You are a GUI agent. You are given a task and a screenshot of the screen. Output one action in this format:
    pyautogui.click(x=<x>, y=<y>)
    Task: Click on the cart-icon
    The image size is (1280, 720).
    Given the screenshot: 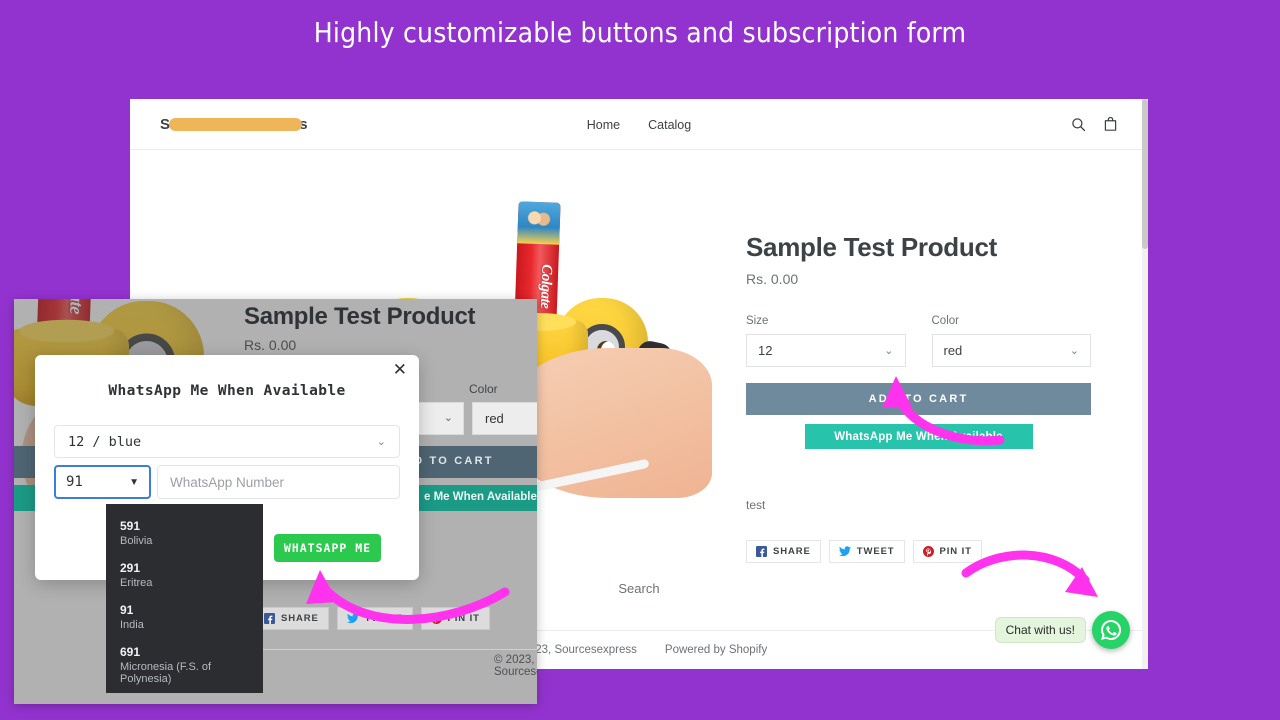 What is the action you would take?
    pyautogui.click(x=1110, y=124)
    